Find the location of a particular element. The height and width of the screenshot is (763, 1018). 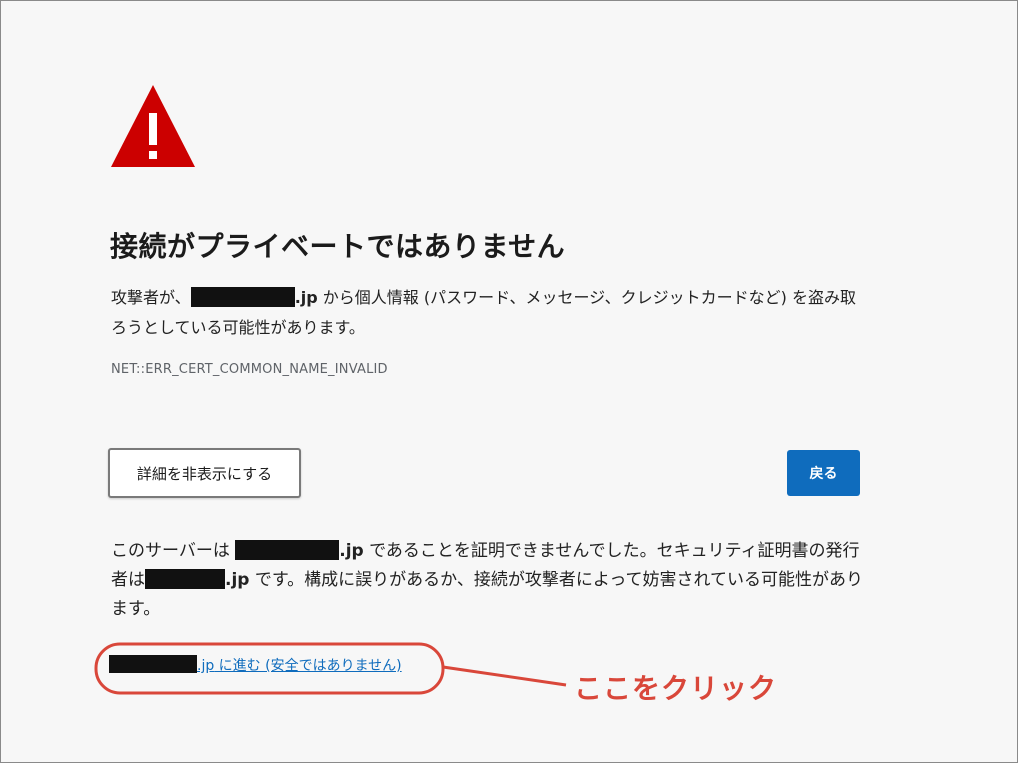

error-code: NET::ERR_CERT_COMMON_NAME_INVALID is located at coordinates (249, 369).